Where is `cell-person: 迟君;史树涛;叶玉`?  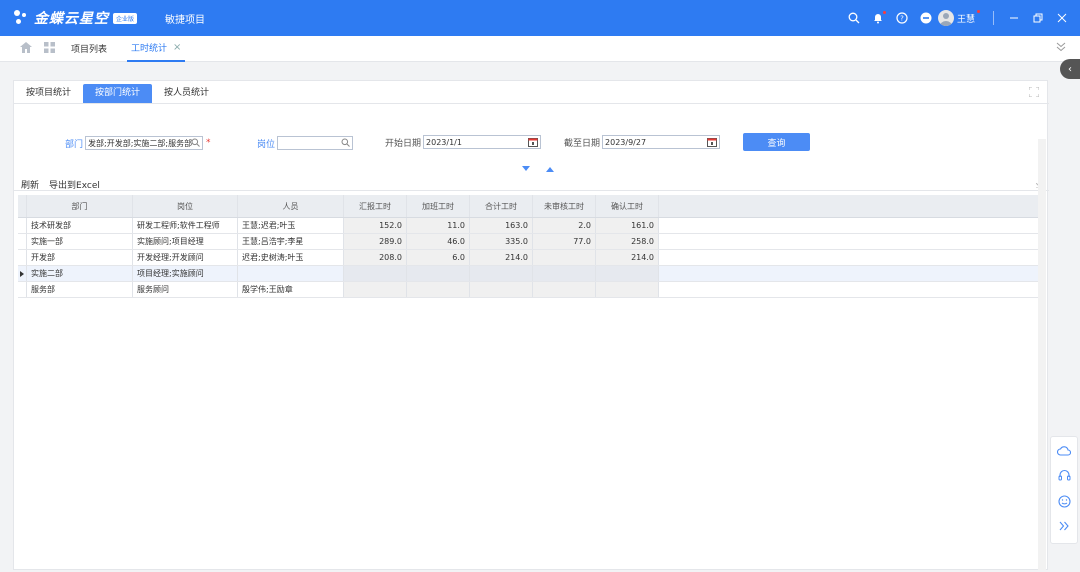 cell-person: 迟君;史树涛;叶玉 is located at coordinates (291, 257).